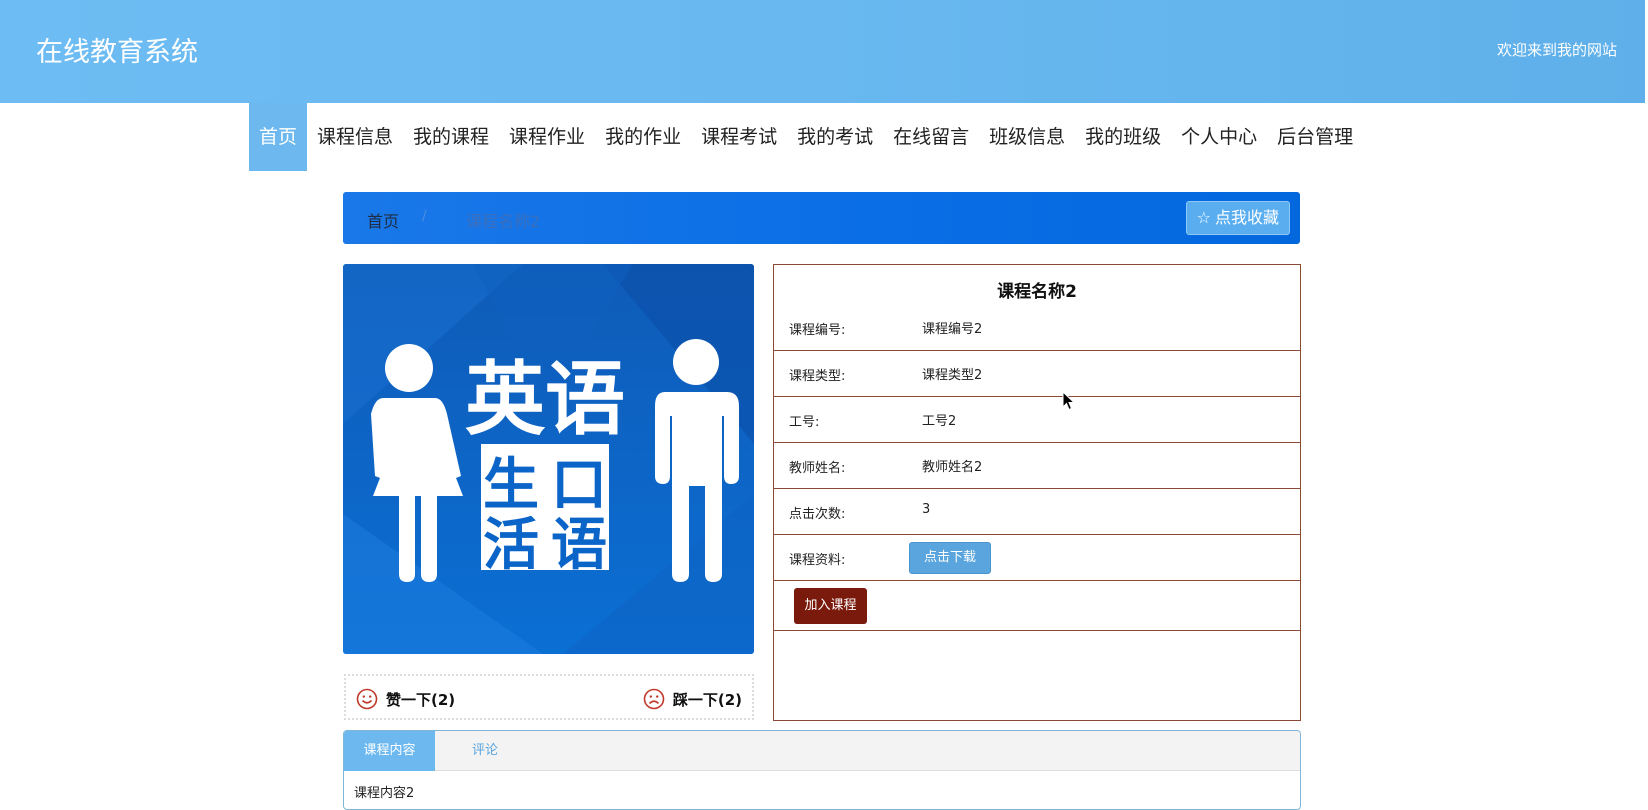 The image size is (1648, 810). Describe the element at coordinates (367, 699) in the screenshot. I see `smile-icon` at that location.